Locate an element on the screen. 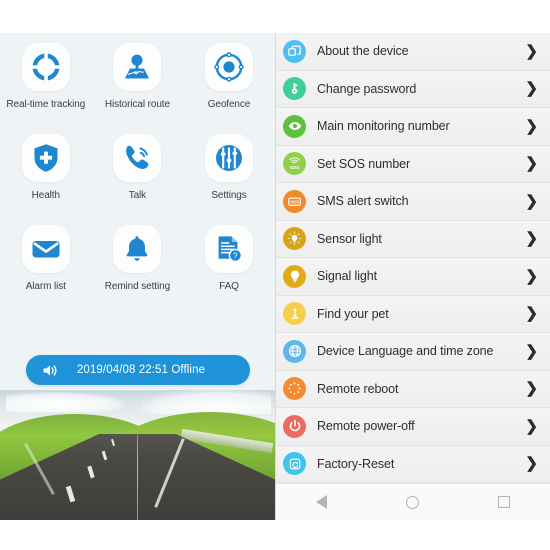 This screenshot has width=550, height=550. menu-item-change-password: Change password ❯ is located at coordinates (413, 89).